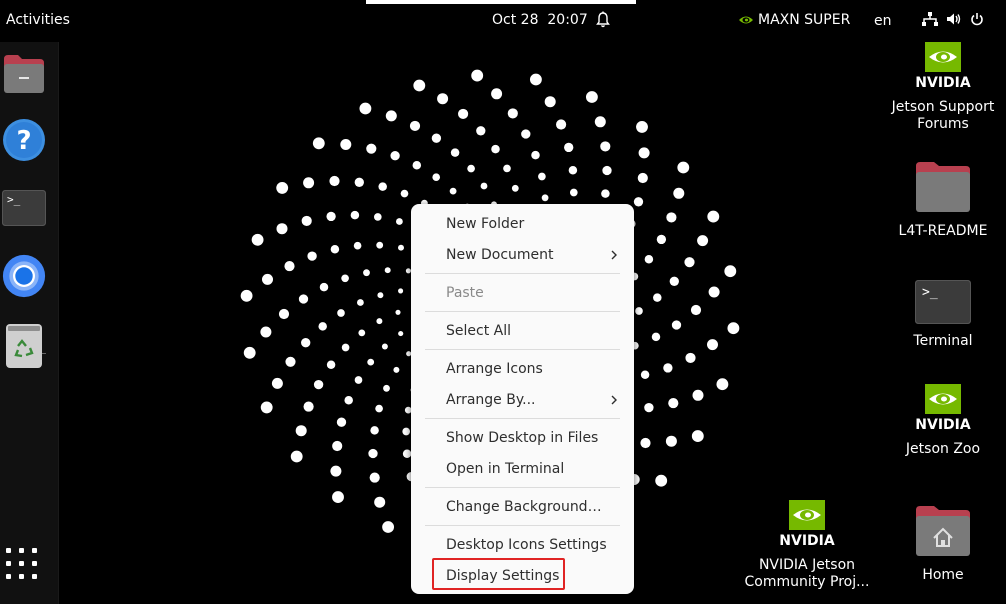 This screenshot has width=1006, height=604. I want to click on desktop-icon-jetson-support-forums: NVIDIA Jetson Support Forums, so click(943, 87).